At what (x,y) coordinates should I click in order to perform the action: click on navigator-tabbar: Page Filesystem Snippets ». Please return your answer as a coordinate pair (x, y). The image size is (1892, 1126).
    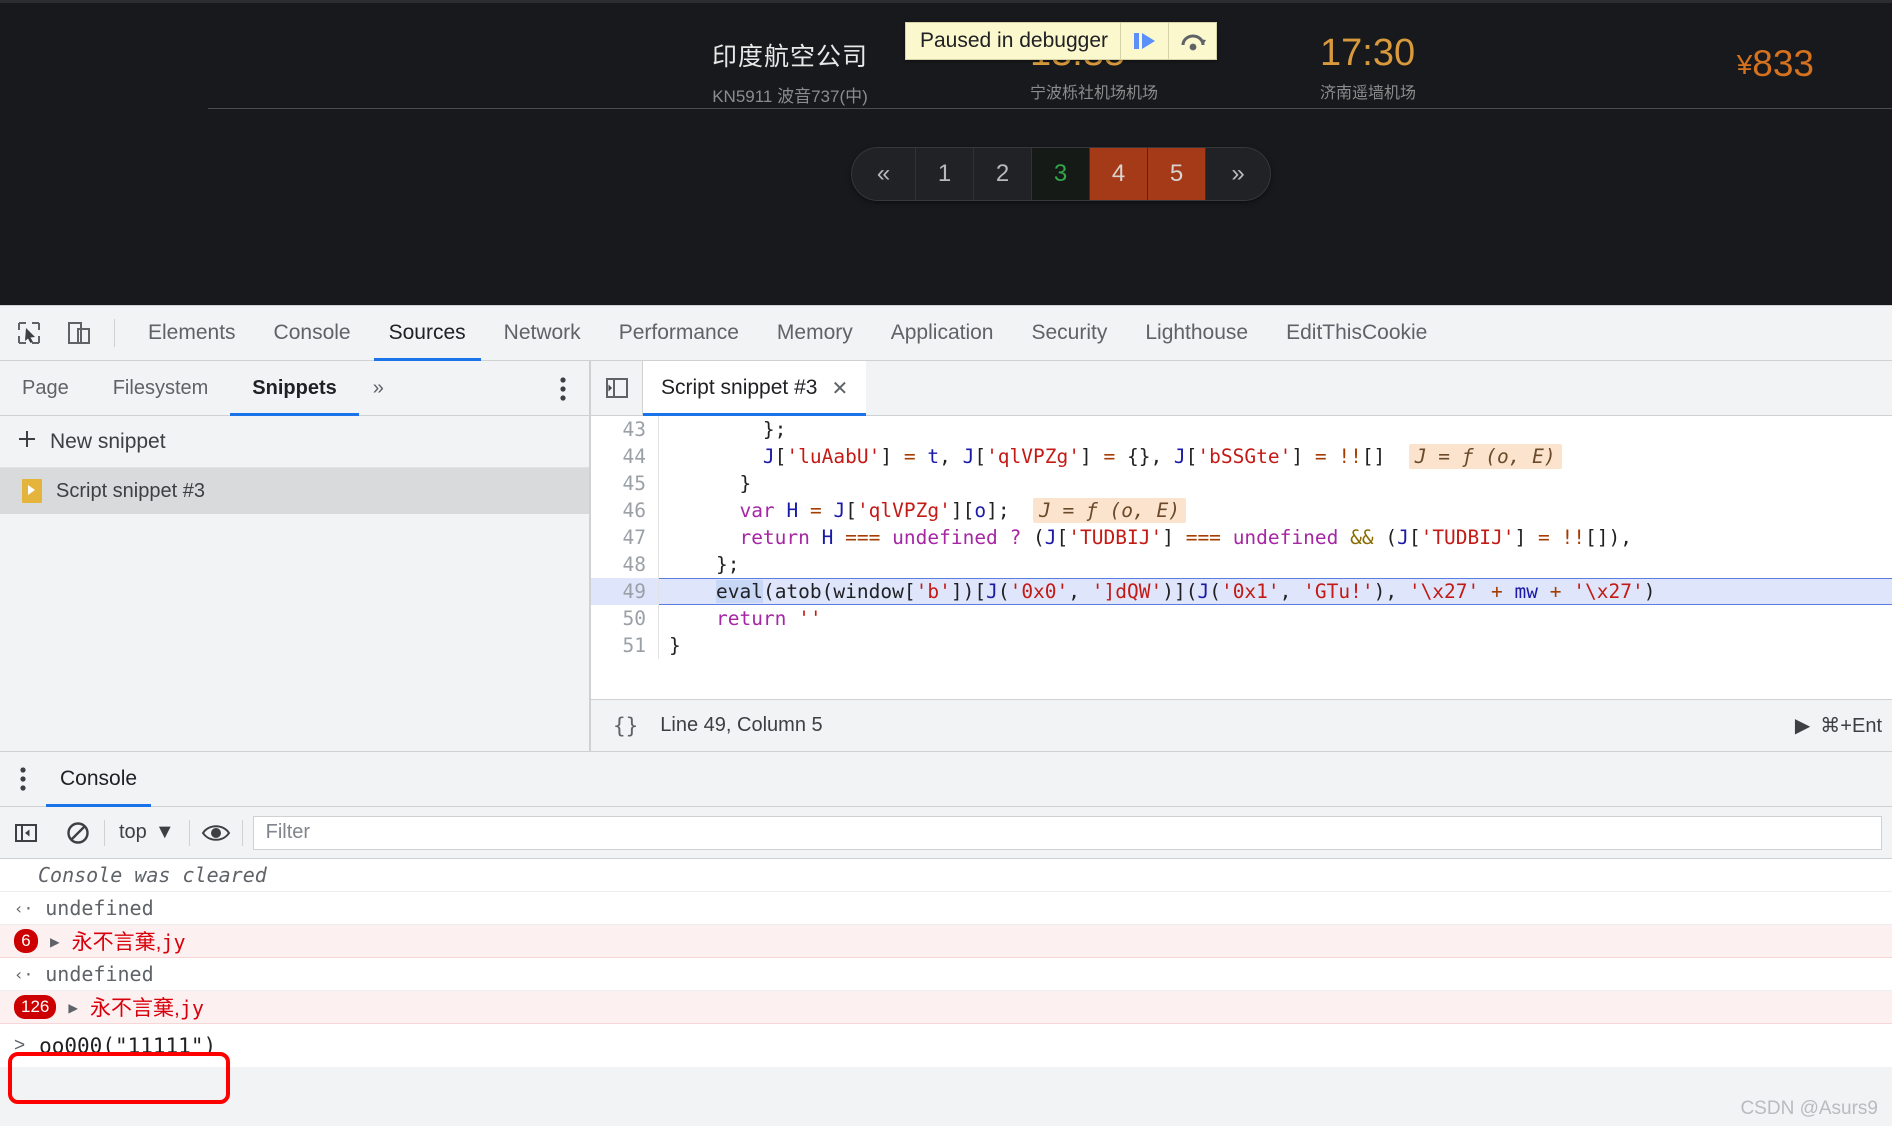
    Looking at the image, I should click on (294, 388).